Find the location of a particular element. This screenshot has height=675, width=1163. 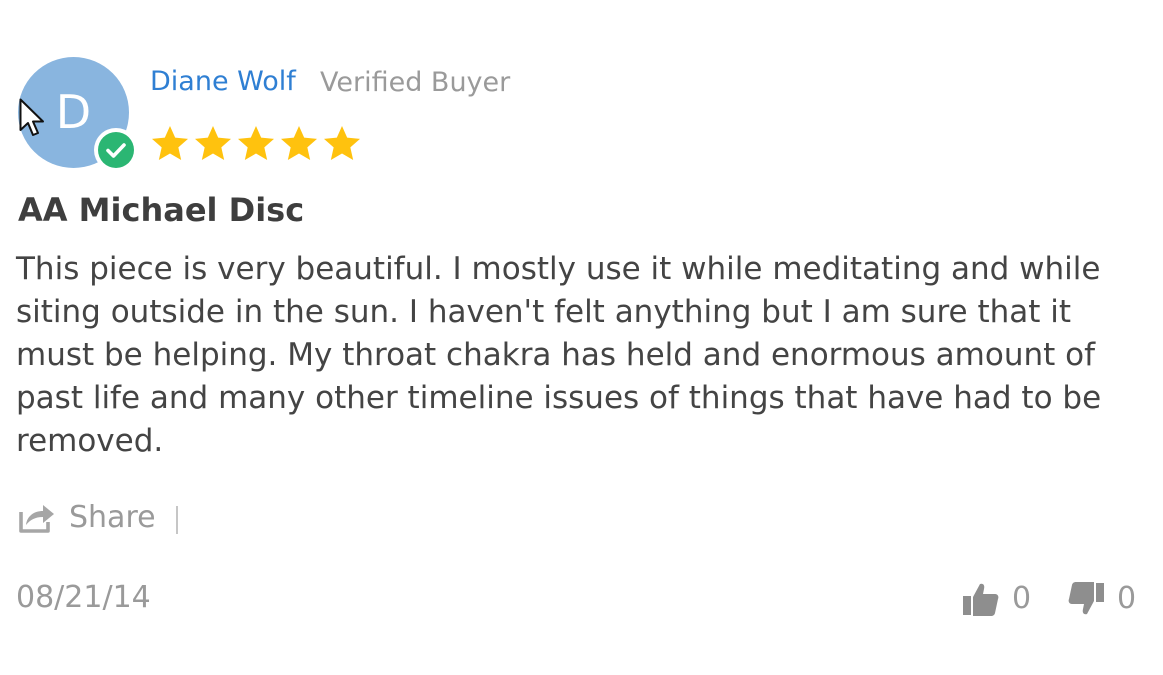

share-label: Share is located at coordinates (112, 517).